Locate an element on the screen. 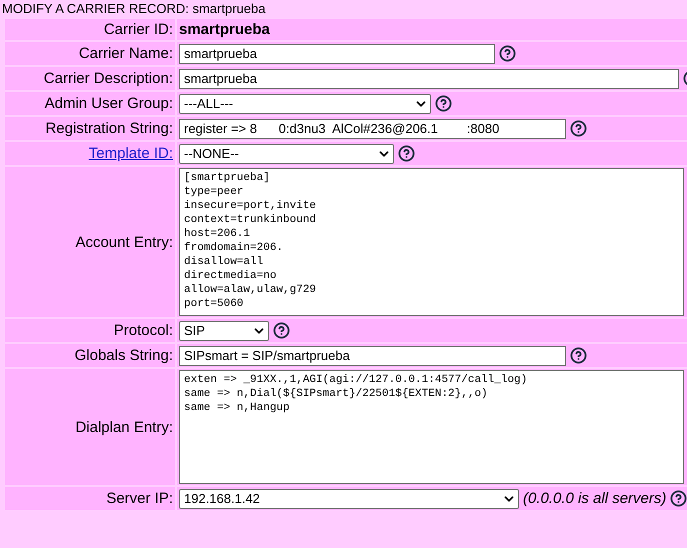  field-label: Admin User Group: is located at coordinates (108, 103).